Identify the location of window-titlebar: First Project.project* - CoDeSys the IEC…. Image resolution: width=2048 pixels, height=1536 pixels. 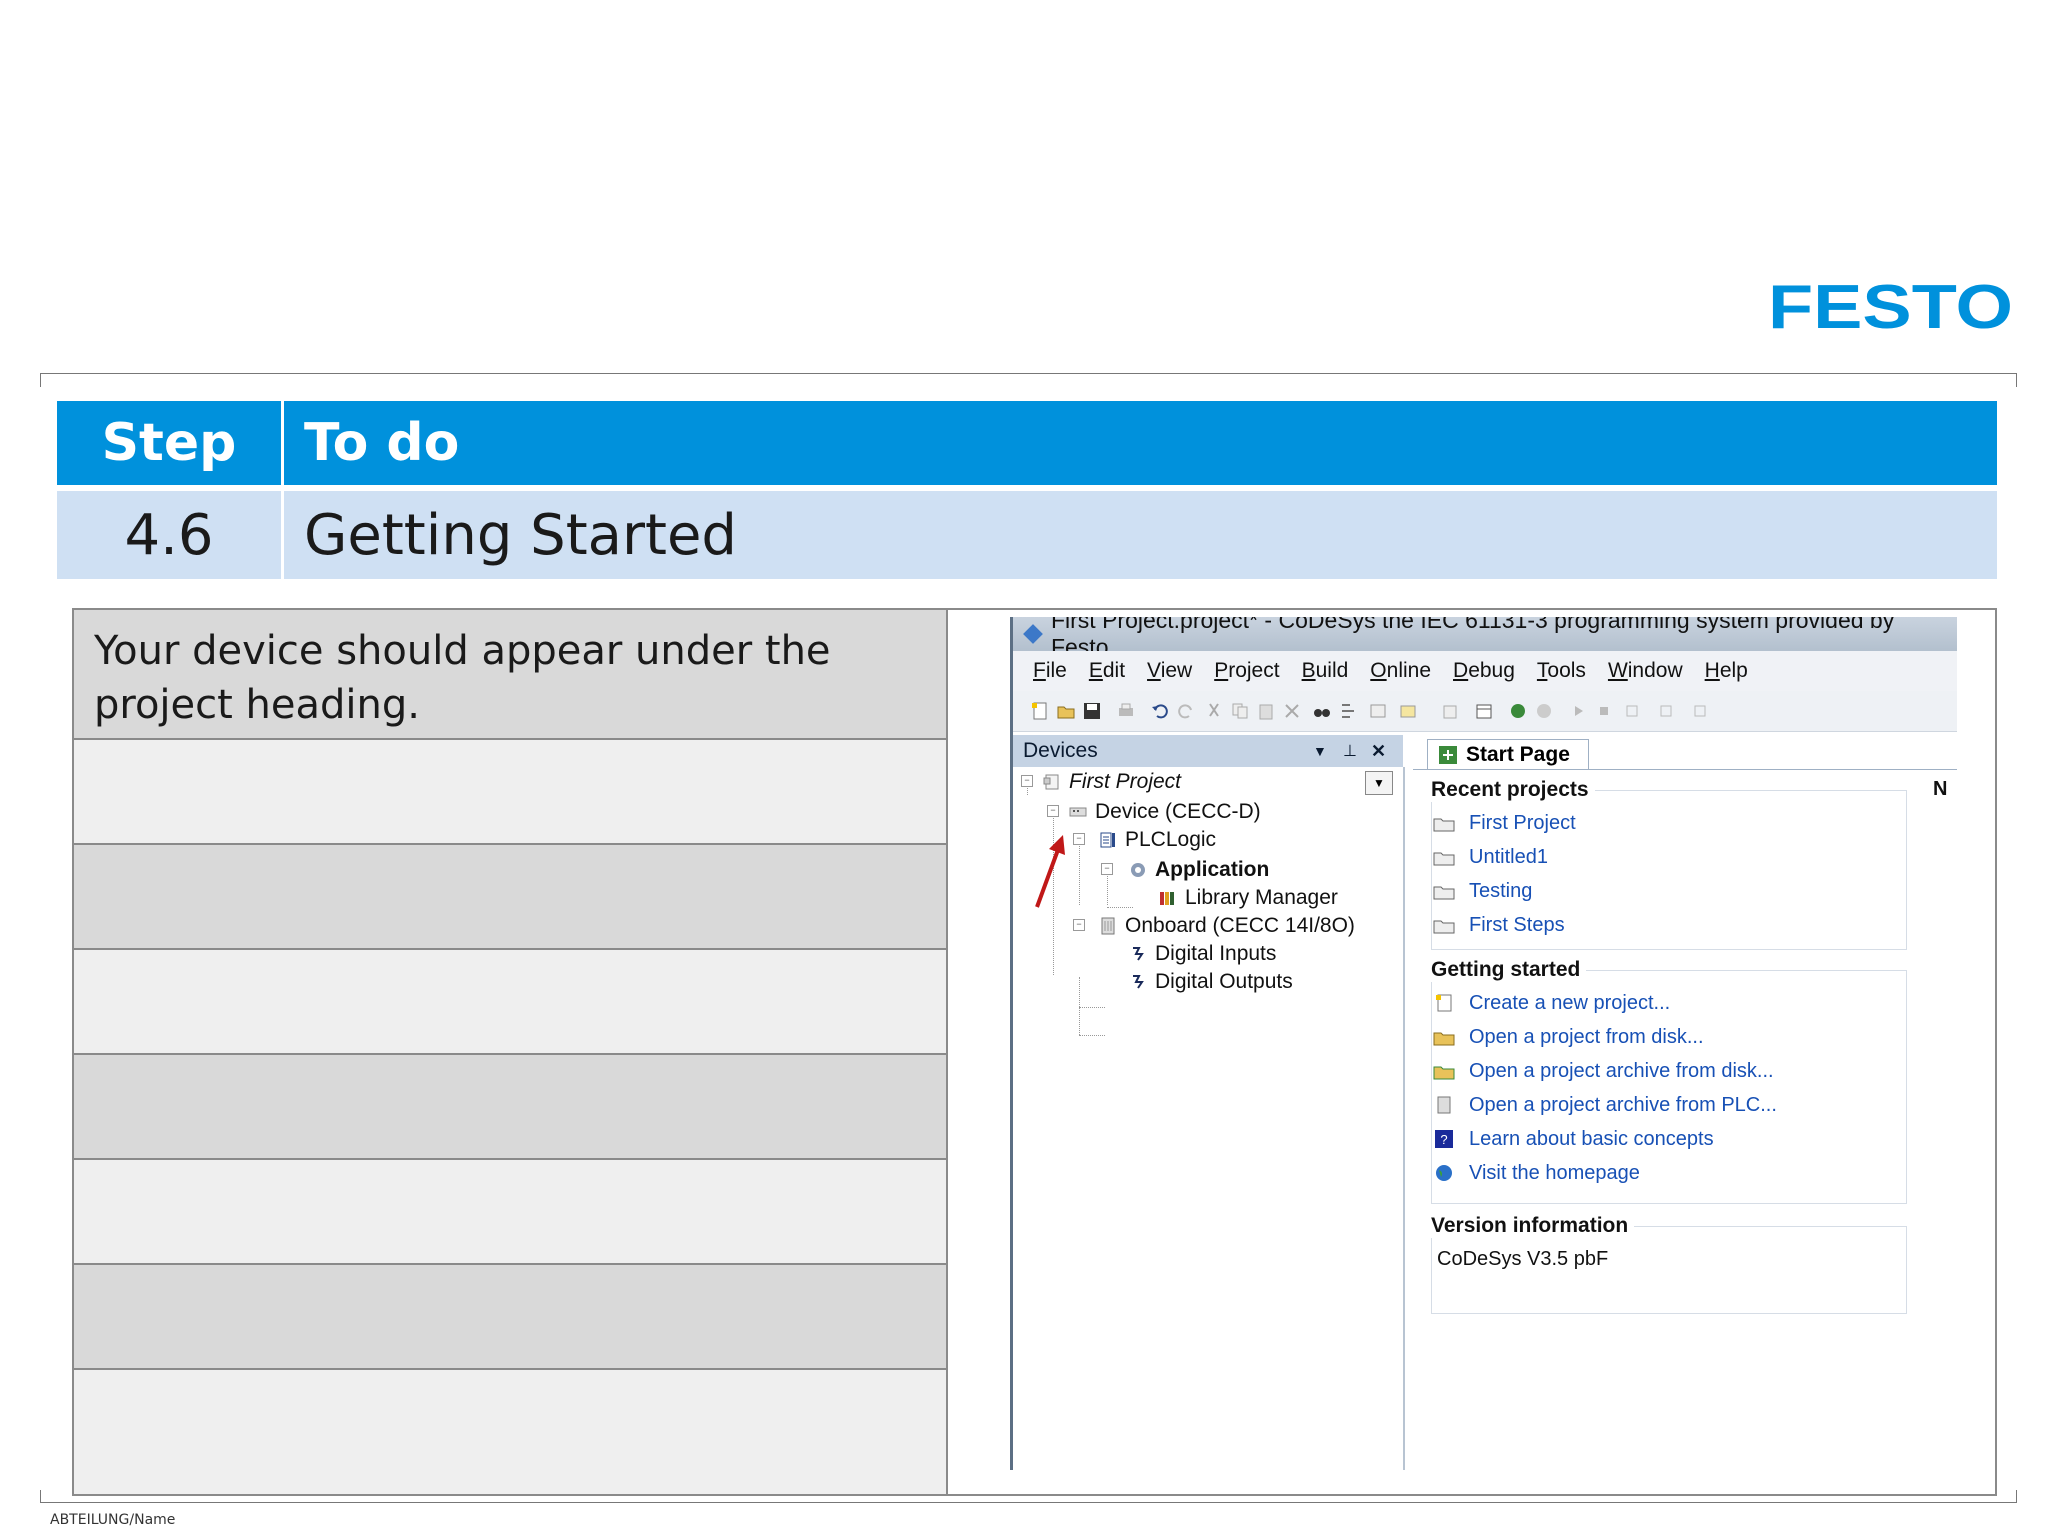
(1485, 638).